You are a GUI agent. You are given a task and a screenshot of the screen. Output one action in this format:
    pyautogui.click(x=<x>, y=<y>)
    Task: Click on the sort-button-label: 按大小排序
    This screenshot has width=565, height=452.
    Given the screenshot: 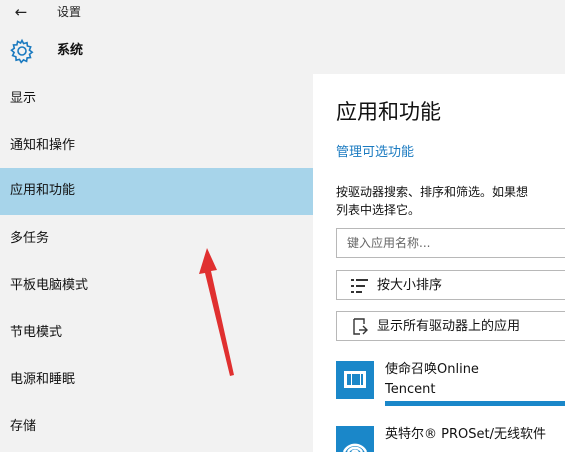 What is the action you would take?
    pyautogui.click(x=410, y=285)
    